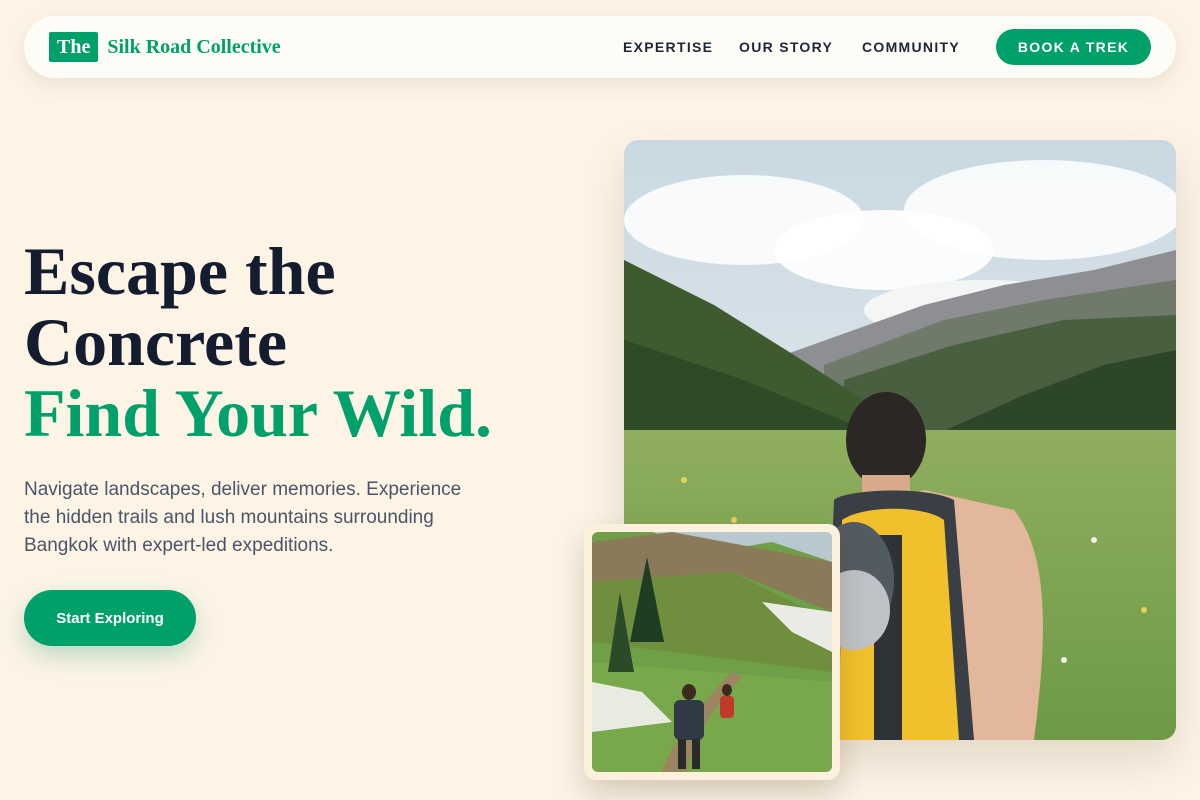 The image size is (1200, 800). I want to click on inset-photo-frame, so click(712, 652).